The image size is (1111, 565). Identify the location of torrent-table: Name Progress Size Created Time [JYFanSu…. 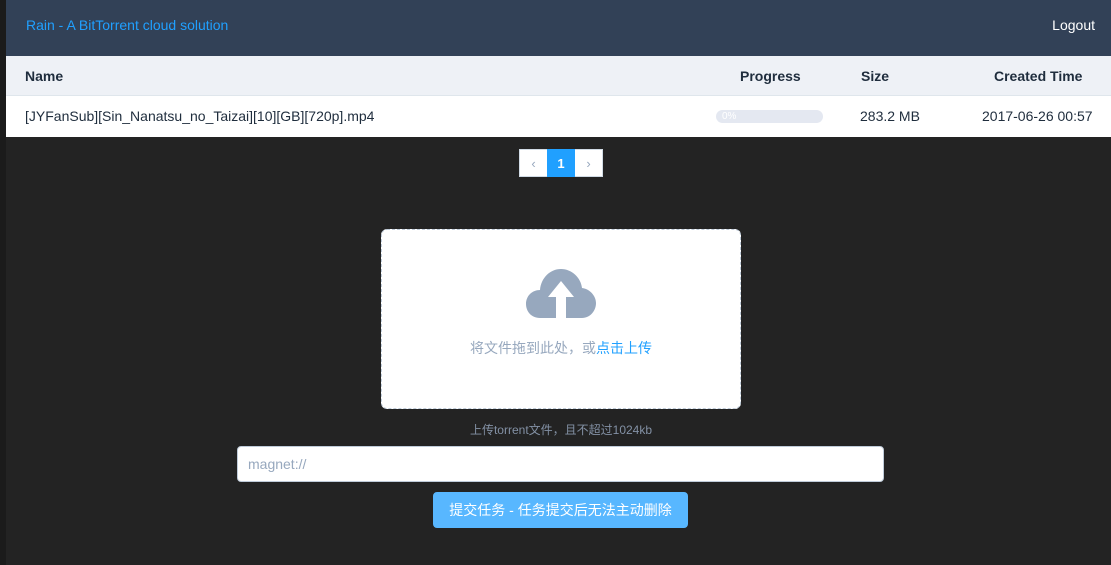
(558, 96).